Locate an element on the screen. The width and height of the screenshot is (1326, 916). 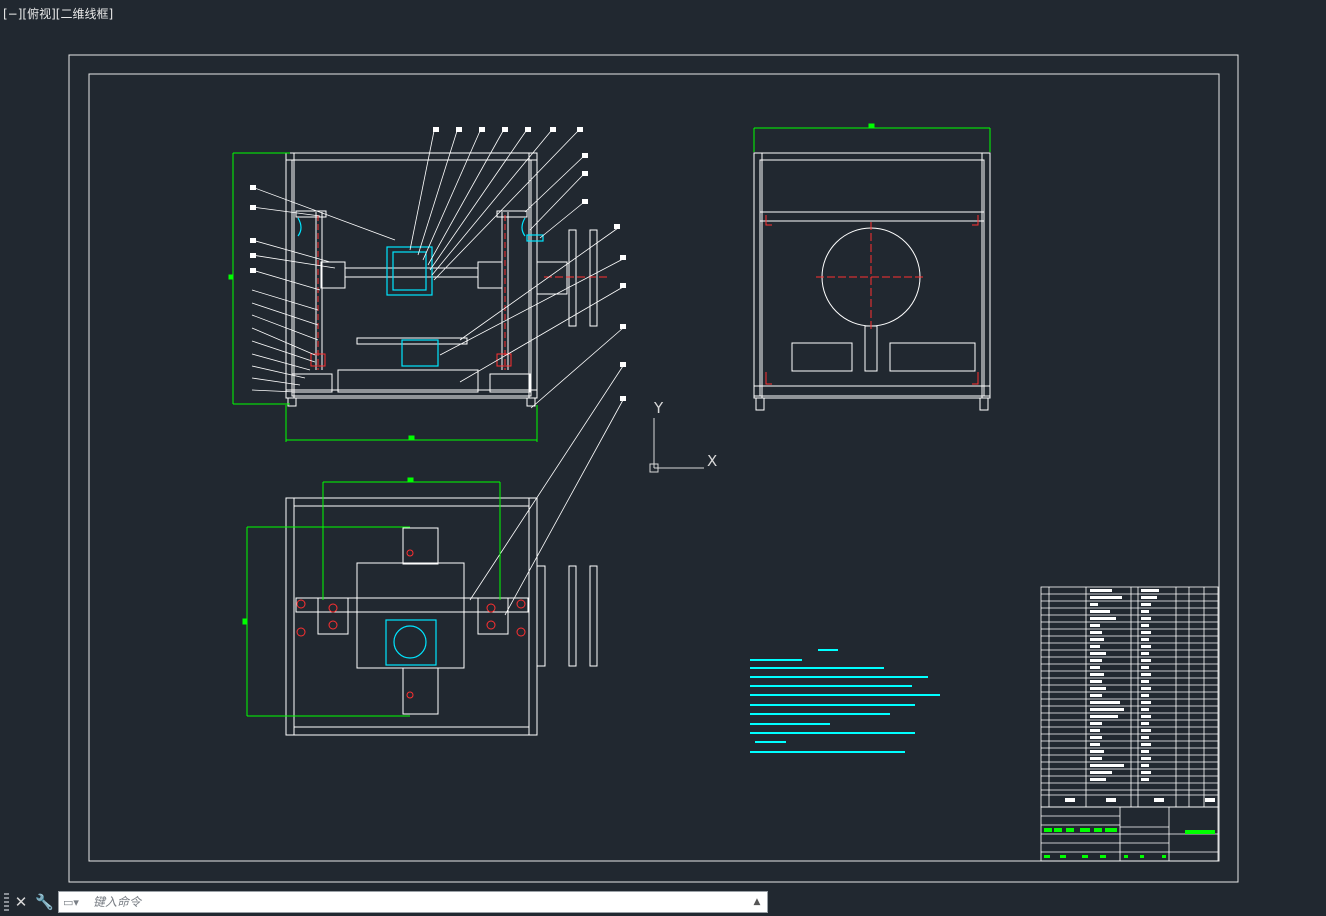
caret-up-icon: ▲ is located at coordinates (757, 902).